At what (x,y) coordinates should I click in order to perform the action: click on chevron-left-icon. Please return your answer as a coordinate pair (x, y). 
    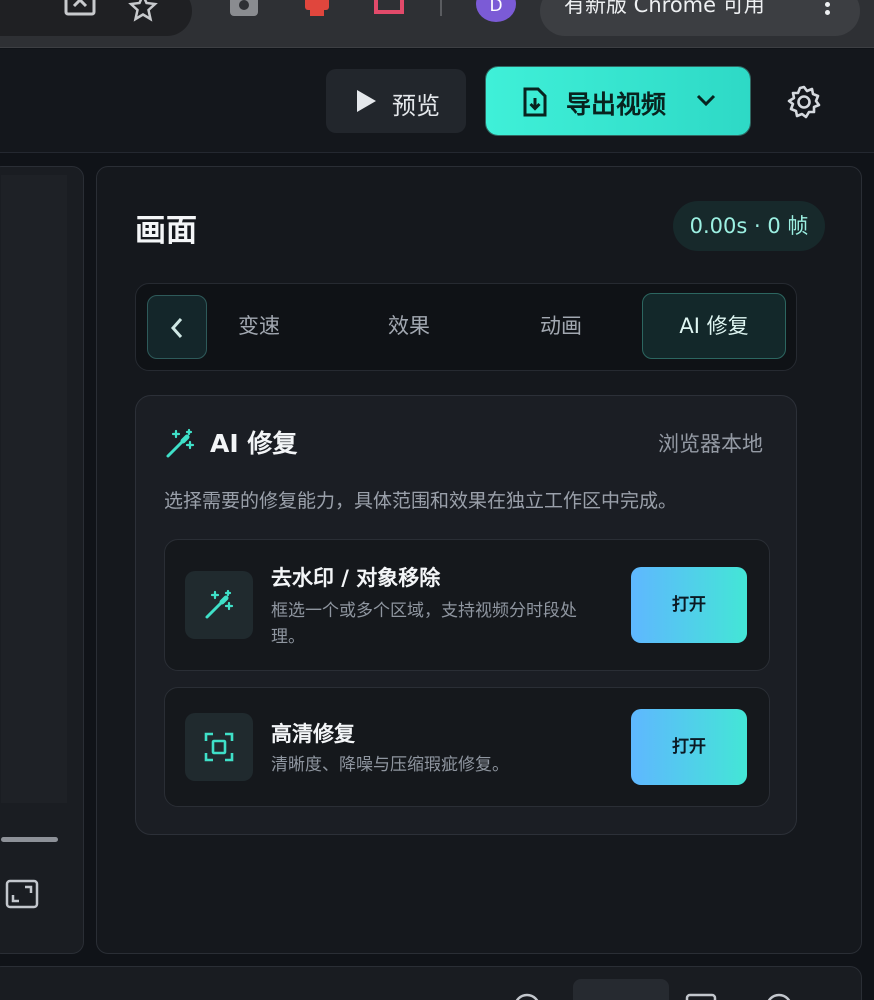
    Looking at the image, I should click on (176, 328).